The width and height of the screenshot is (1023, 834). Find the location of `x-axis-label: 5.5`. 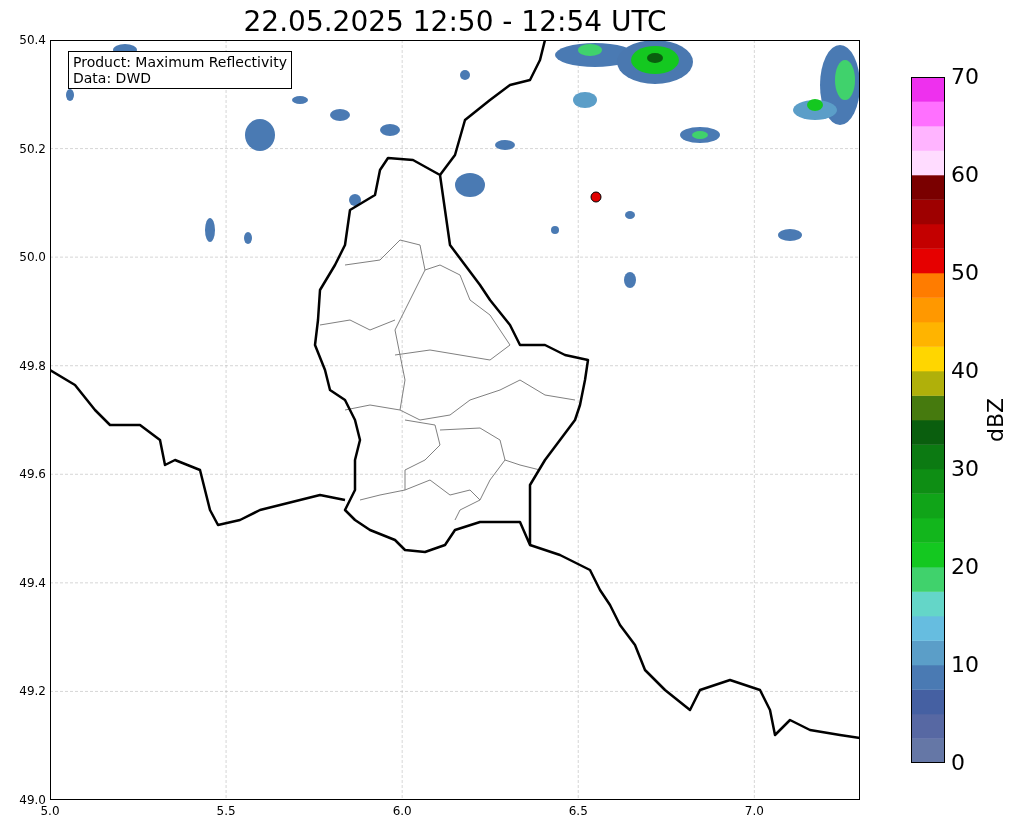

x-axis-label: 5.5 is located at coordinates (226, 811).